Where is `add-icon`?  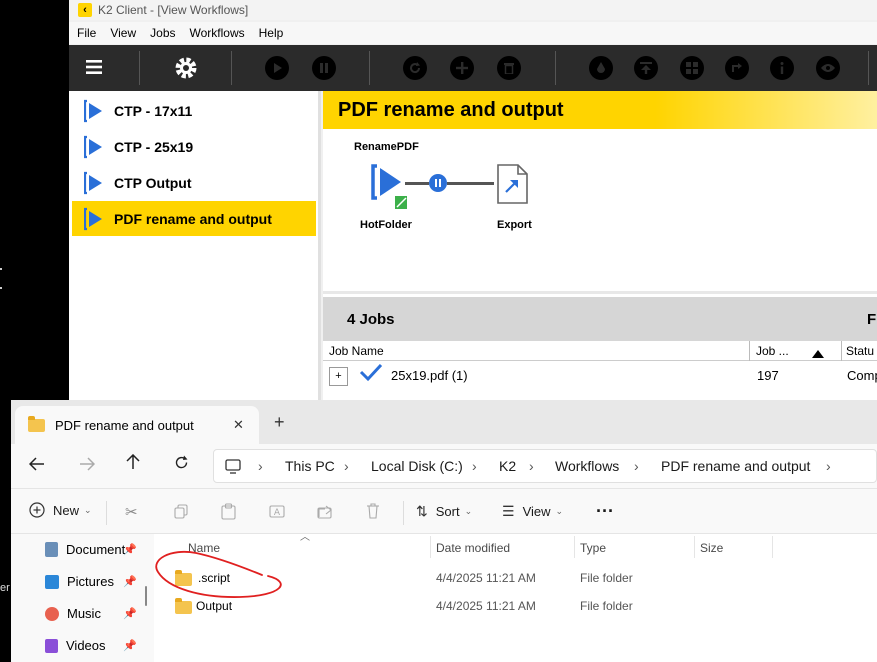
add-icon is located at coordinates (462, 68).